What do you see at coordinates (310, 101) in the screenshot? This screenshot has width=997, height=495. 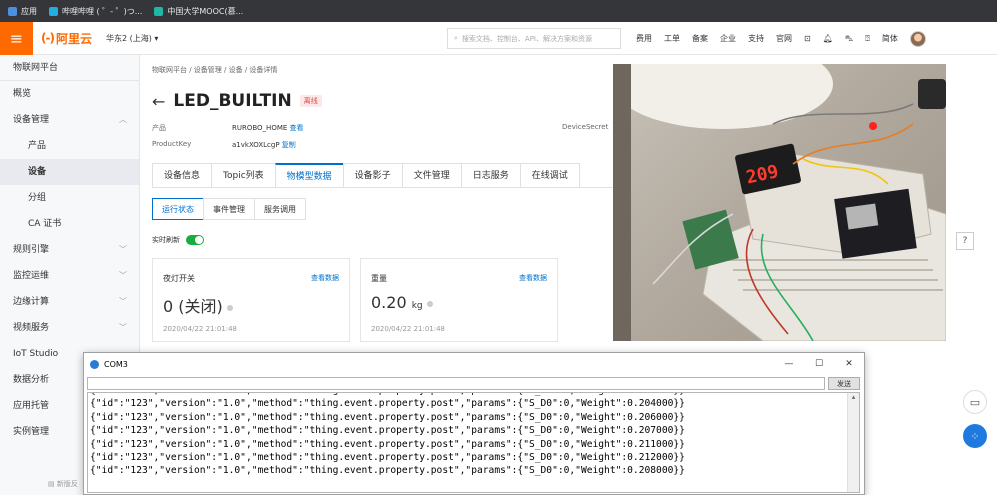 I see `status-badge: 离线` at bounding box center [310, 101].